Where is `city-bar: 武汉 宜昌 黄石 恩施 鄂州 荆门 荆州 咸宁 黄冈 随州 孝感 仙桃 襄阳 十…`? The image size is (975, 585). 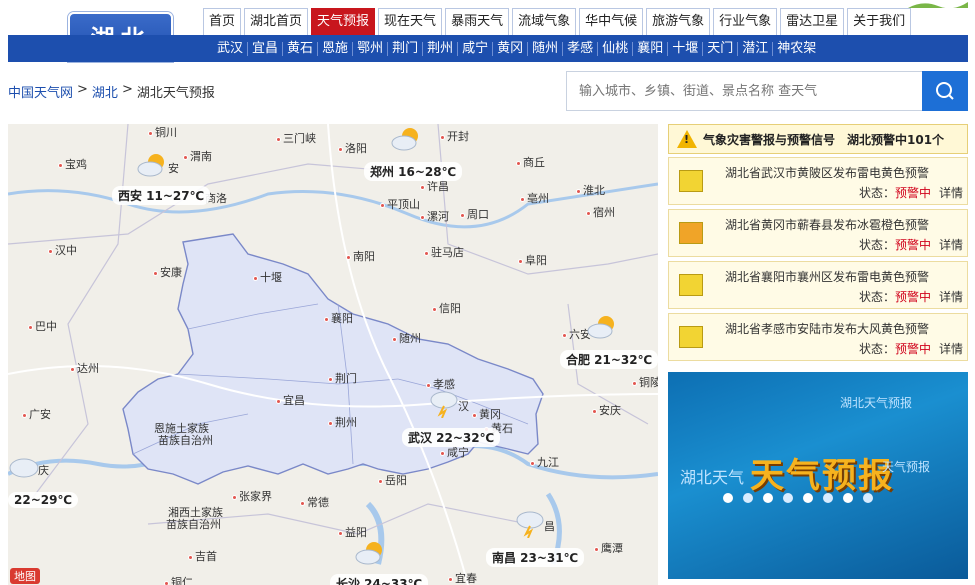
city-bar: 武汉 宜昌 黄石 恩施 鄂州 荆门 荆州 咸宁 黄冈 随州 孝感 仙桃 襄阳 十… is located at coordinates (488, 48).